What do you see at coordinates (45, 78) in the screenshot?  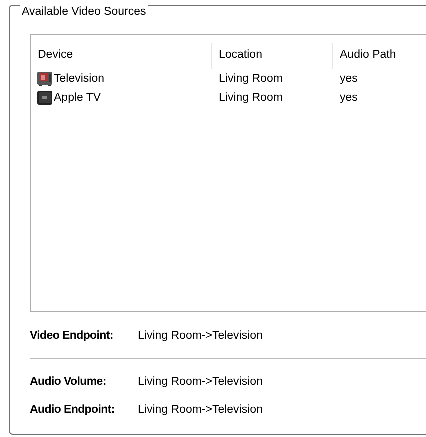 I see `television-icon` at bounding box center [45, 78].